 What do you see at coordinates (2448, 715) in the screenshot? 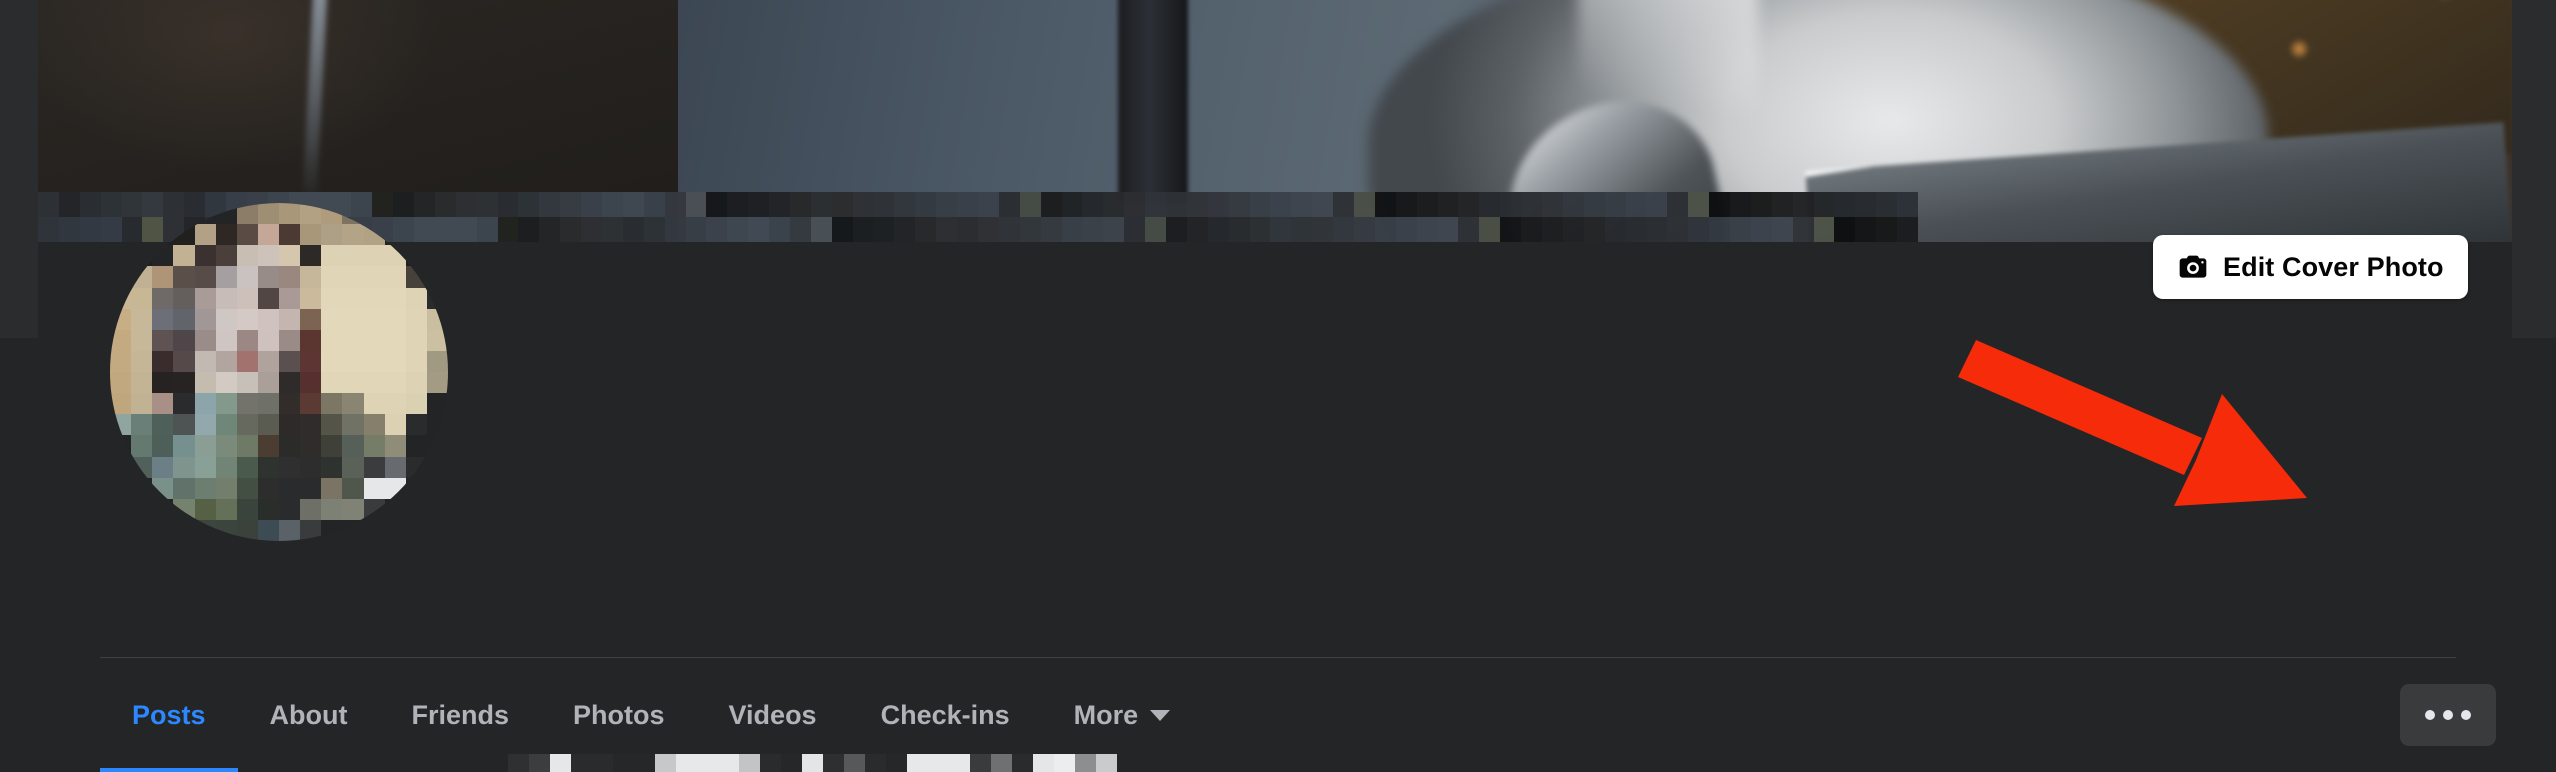
I see `nav-more-options-button` at bounding box center [2448, 715].